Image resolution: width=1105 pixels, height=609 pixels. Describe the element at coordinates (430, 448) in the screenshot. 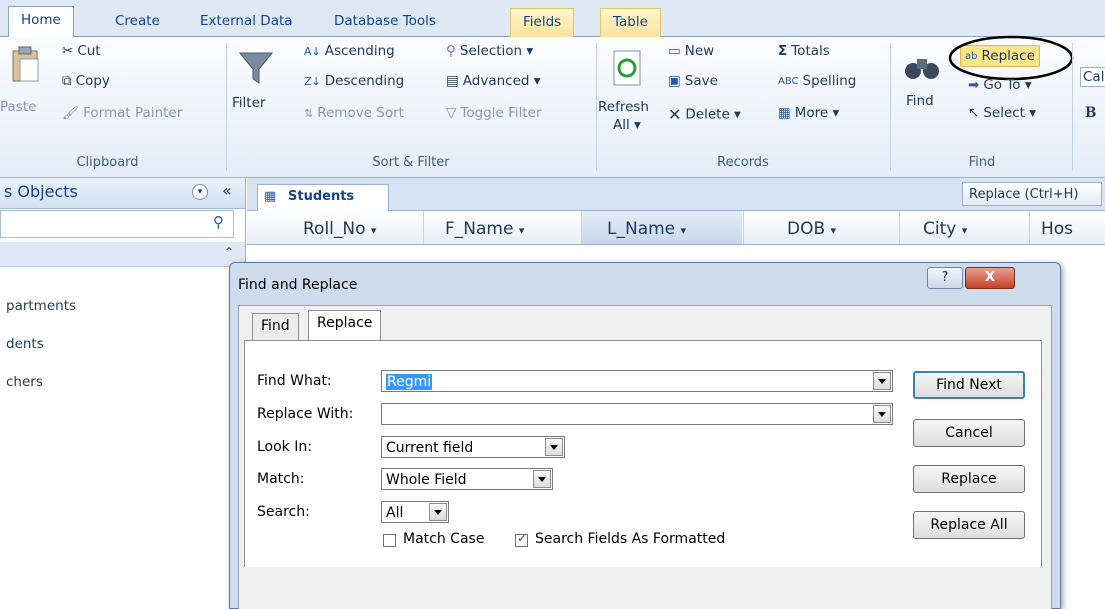

I see `look-in-value: Current field` at that location.